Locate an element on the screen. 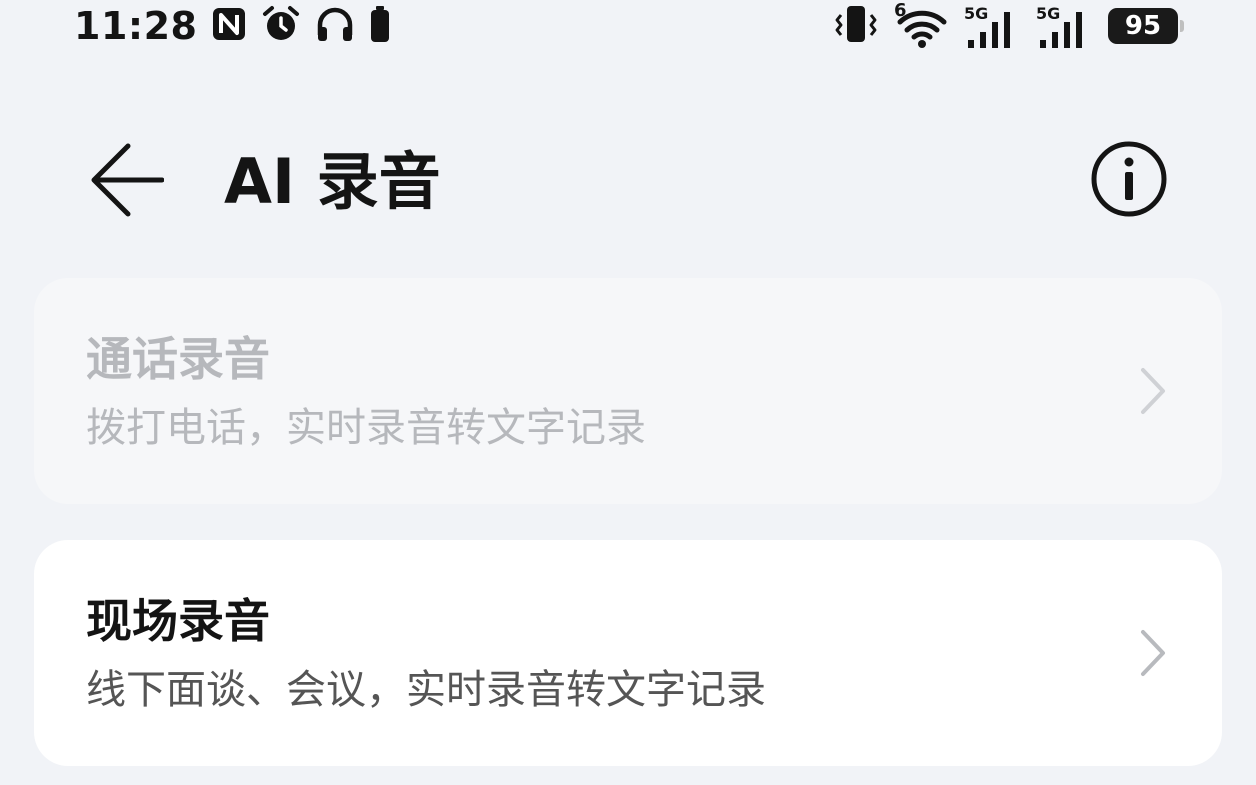  back-button is located at coordinates (126, 182).